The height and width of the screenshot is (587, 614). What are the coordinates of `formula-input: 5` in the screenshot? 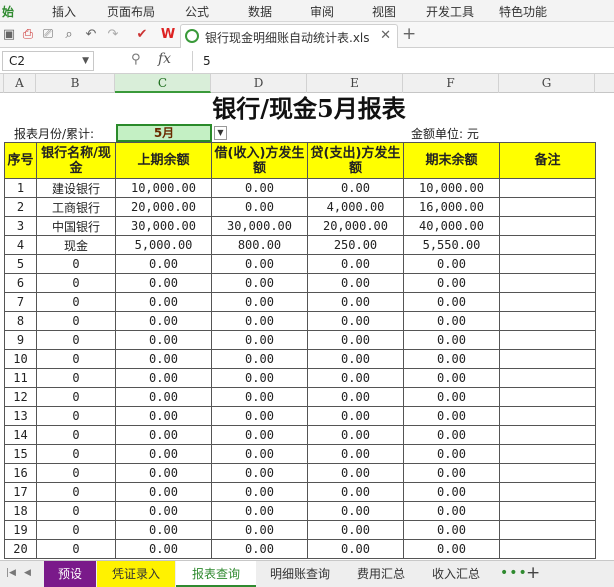 It's located at (402, 61).